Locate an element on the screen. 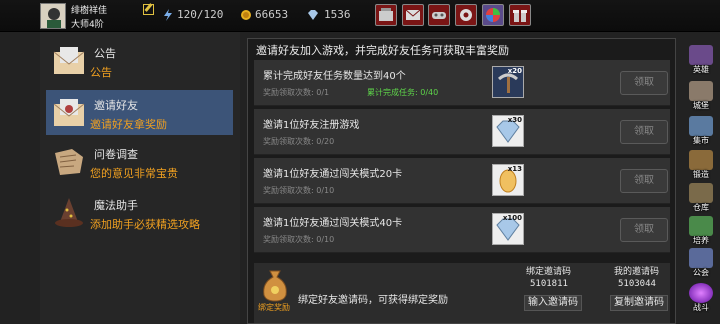  reward-quantity: x100 is located at coordinates (512, 218).